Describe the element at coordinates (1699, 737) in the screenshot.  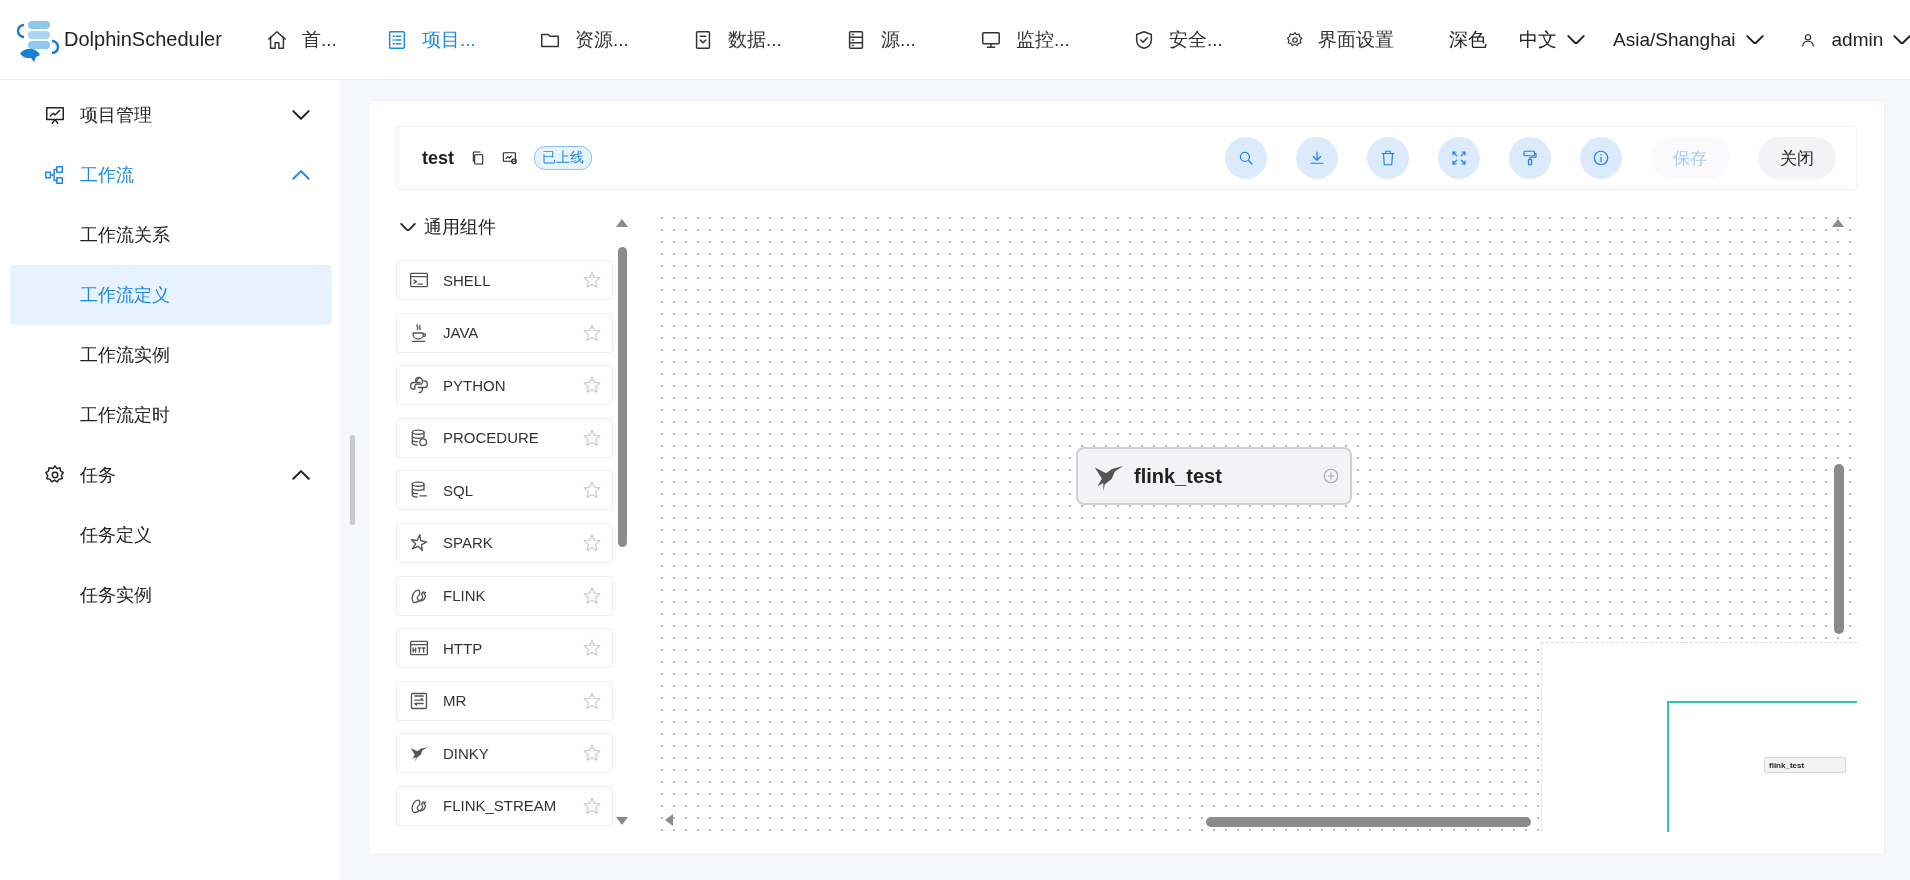
I see `minimap: flink_test` at that location.